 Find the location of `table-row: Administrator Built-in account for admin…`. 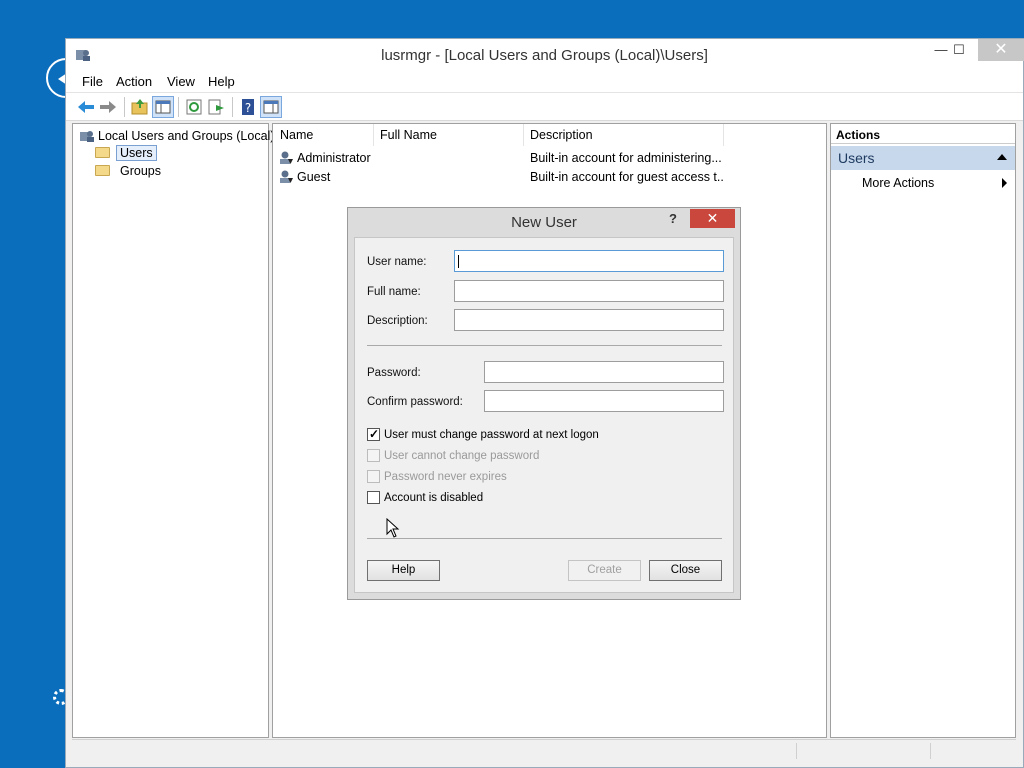

table-row: Administrator Built-in account for admin… is located at coordinates (549, 158).